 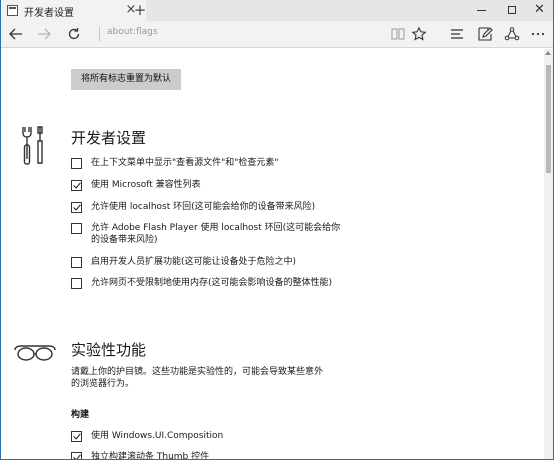 What do you see at coordinates (481, 10) in the screenshot?
I see `minimize-icon` at bounding box center [481, 10].